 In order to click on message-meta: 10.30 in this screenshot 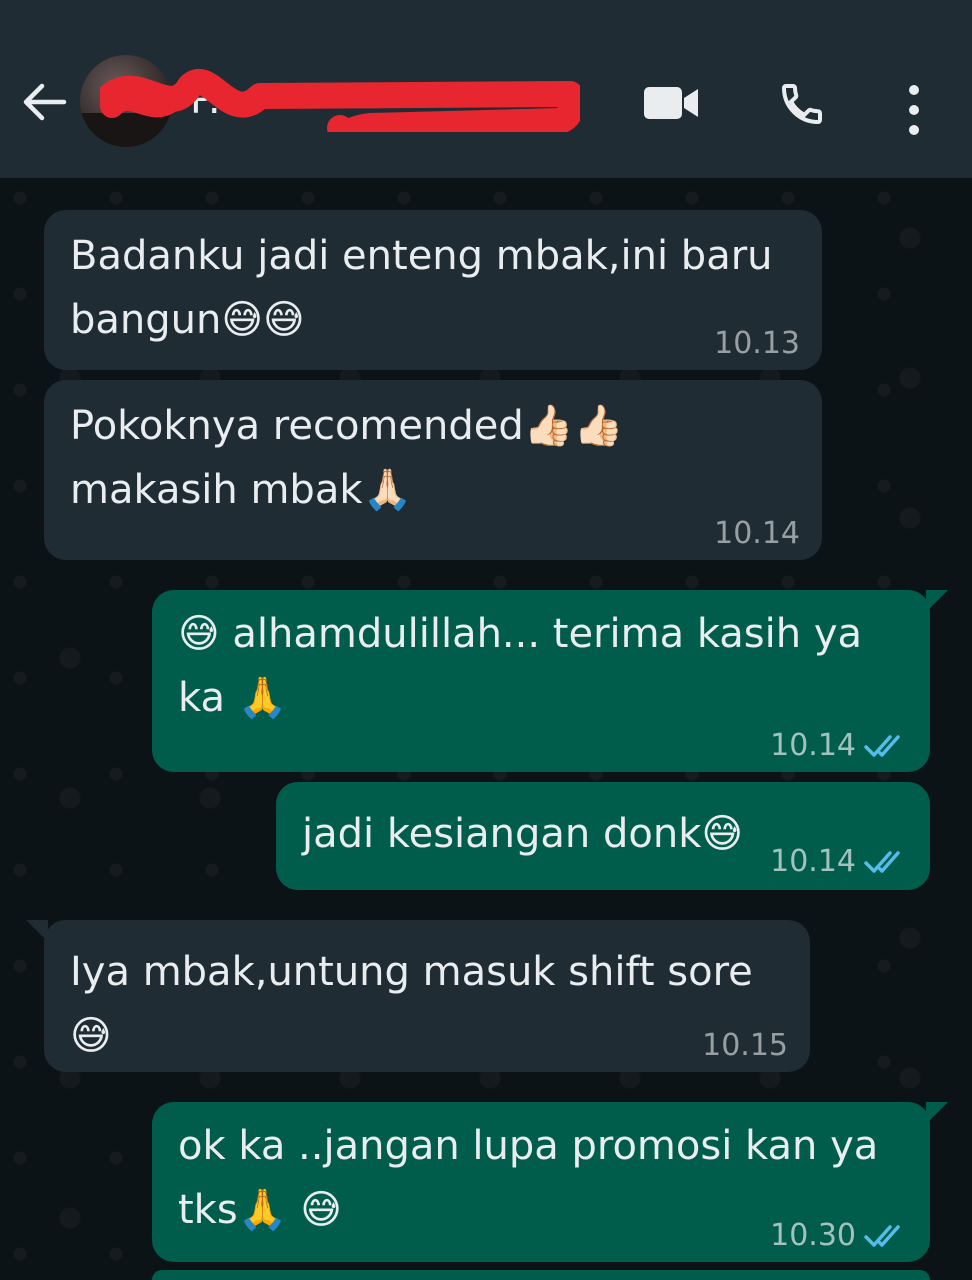, I will do `click(839, 1236)`.